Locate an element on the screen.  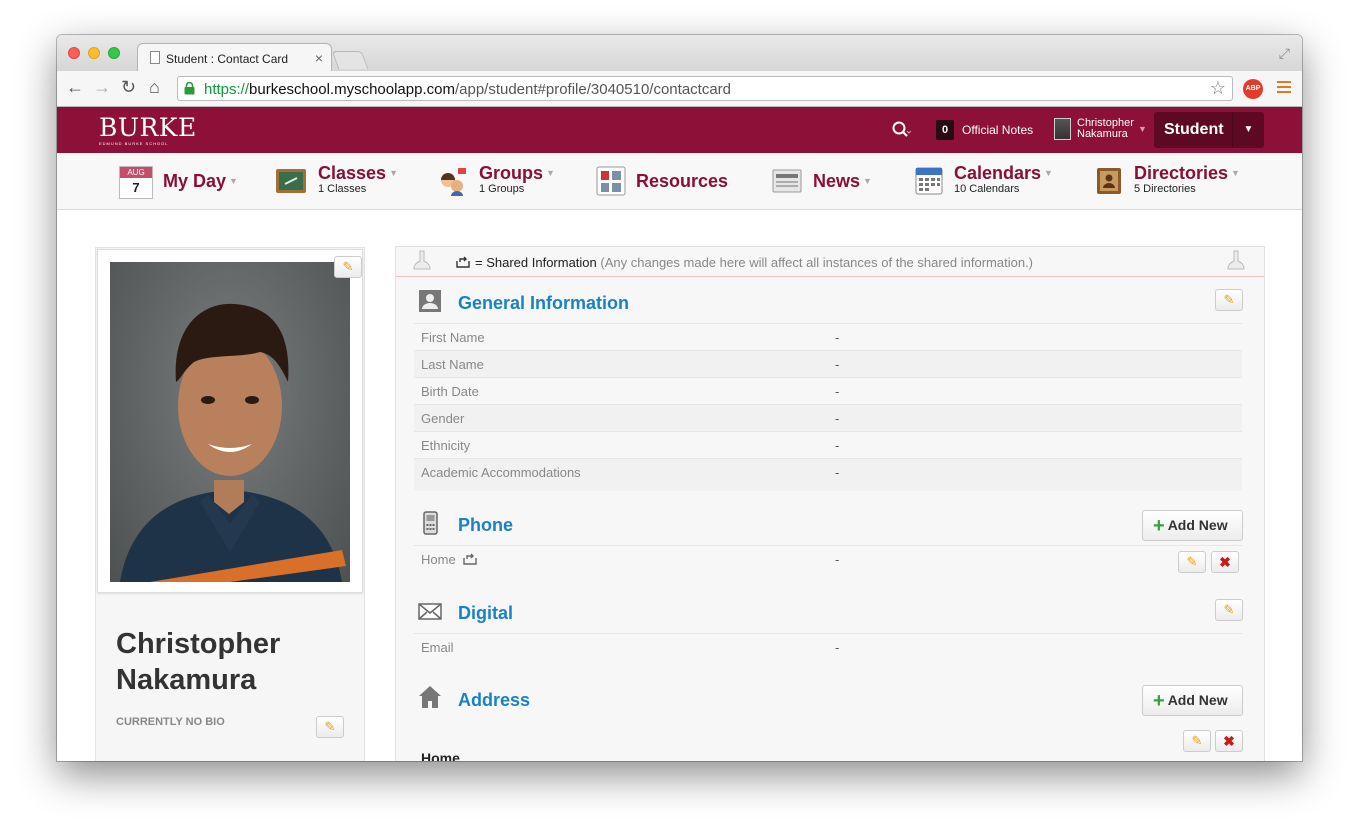
user-menu: Christopher Nakamura is located at coordinates (1105, 129).